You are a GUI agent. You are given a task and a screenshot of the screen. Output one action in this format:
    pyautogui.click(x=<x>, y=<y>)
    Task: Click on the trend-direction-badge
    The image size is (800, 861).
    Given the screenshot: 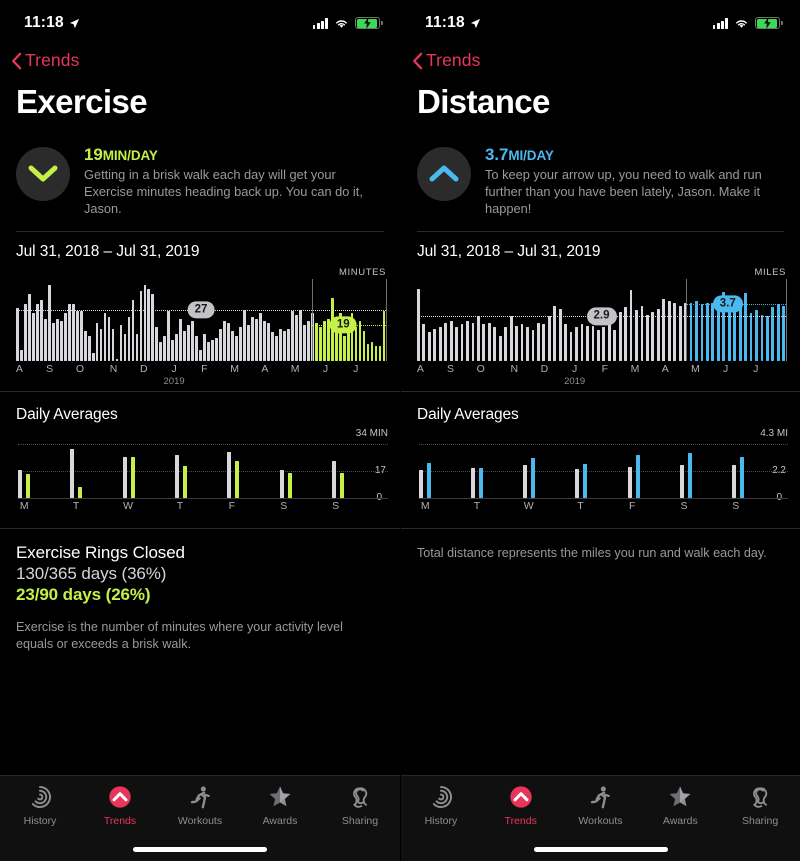 What is the action you would take?
    pyautogui.click(x=444, y=174)
    